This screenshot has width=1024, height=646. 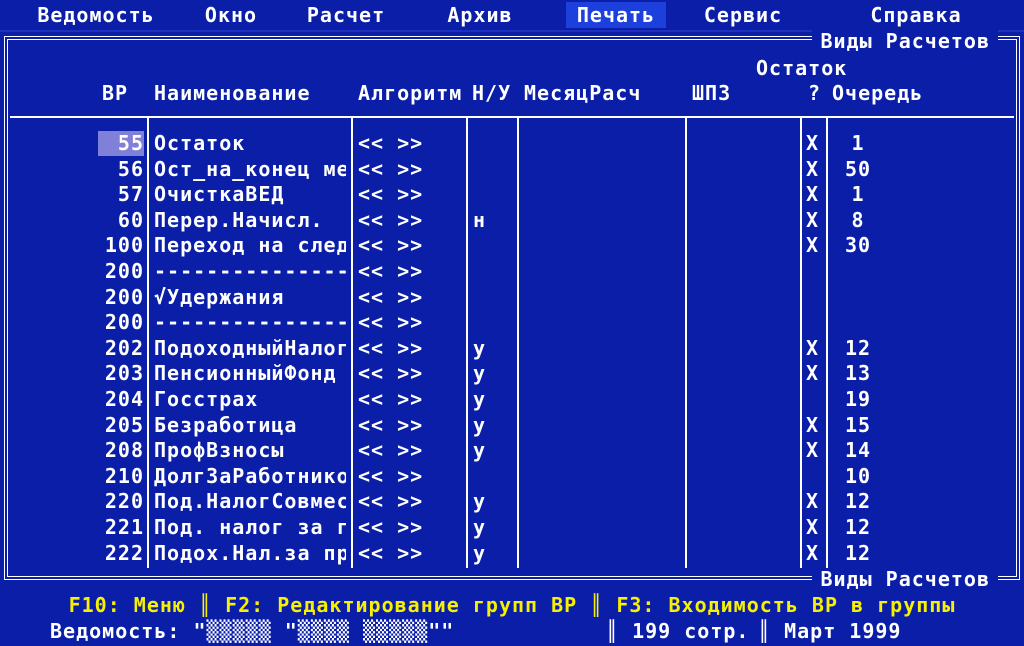 I want to click on queue-cell: 50, so click(x=858, y=168).